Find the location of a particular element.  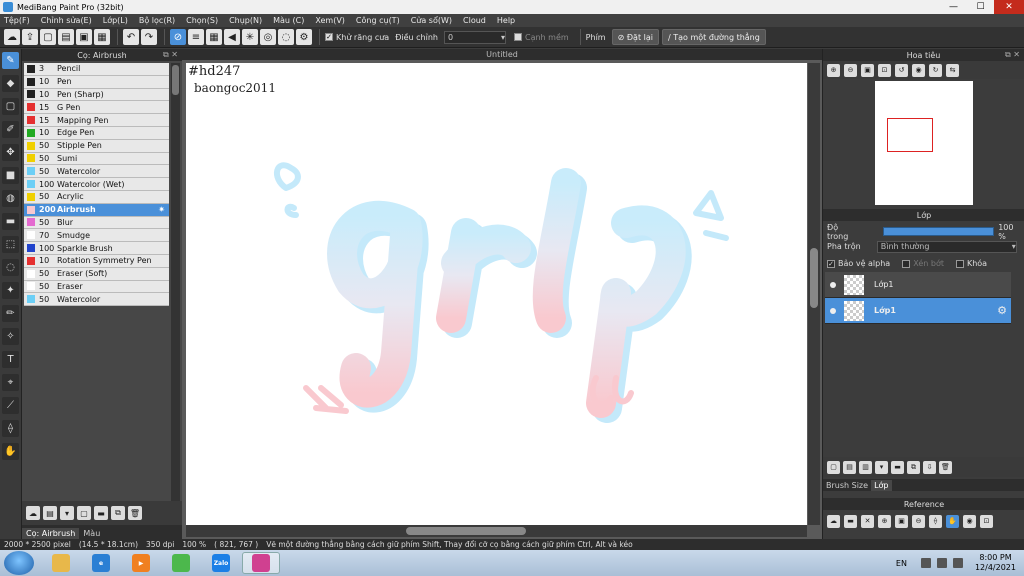

protect-alpha-checkbox: ✓ is located at coordinates (831, 263).